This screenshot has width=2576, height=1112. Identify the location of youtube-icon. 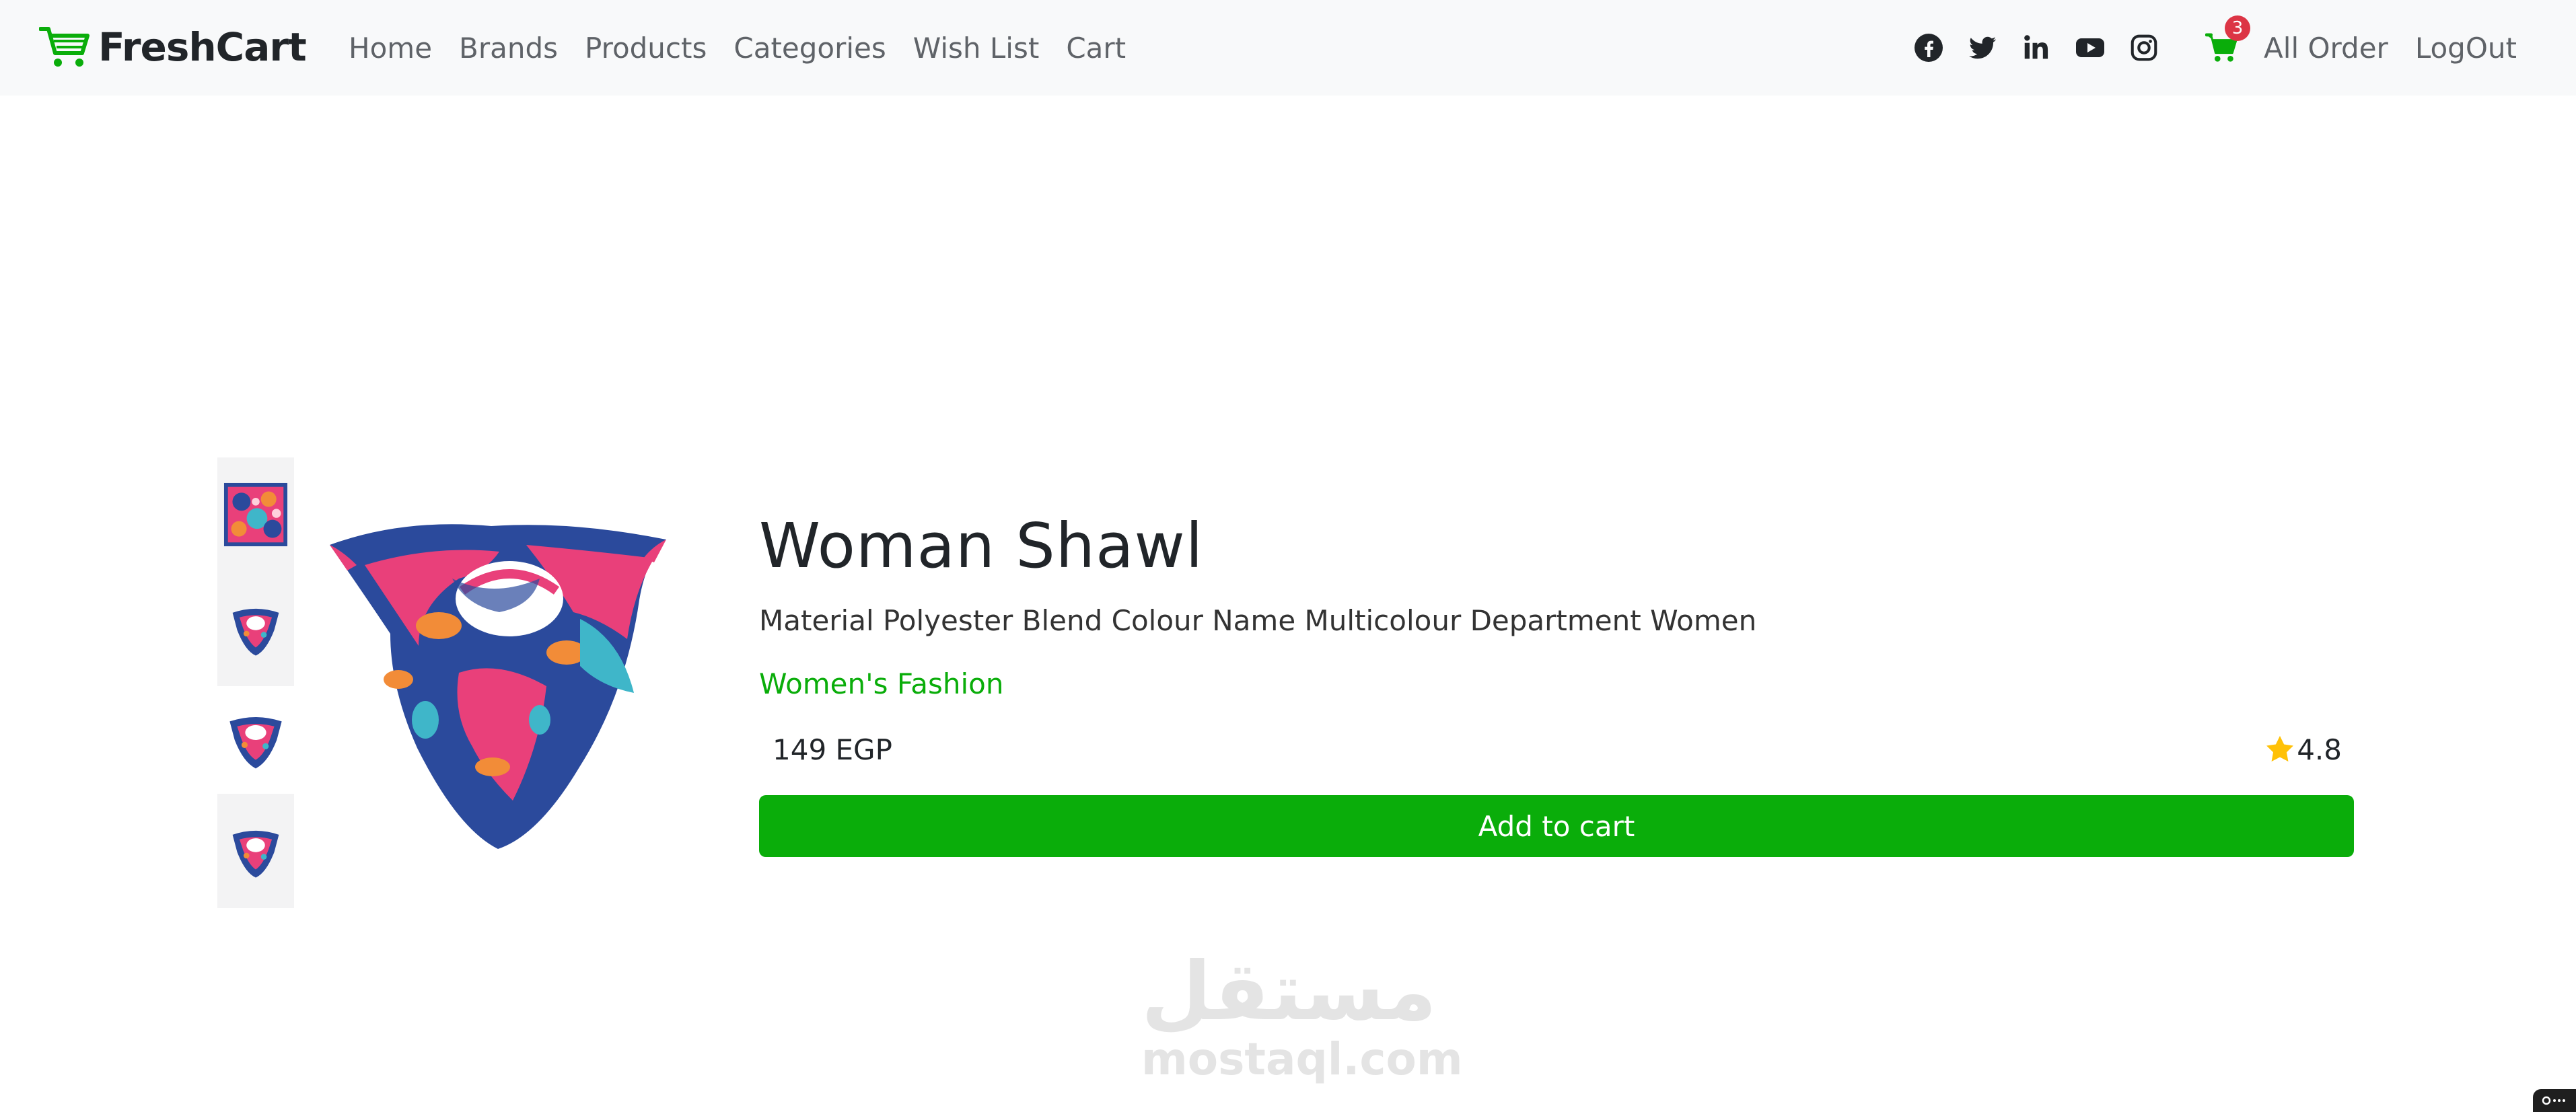
(2090, 48).